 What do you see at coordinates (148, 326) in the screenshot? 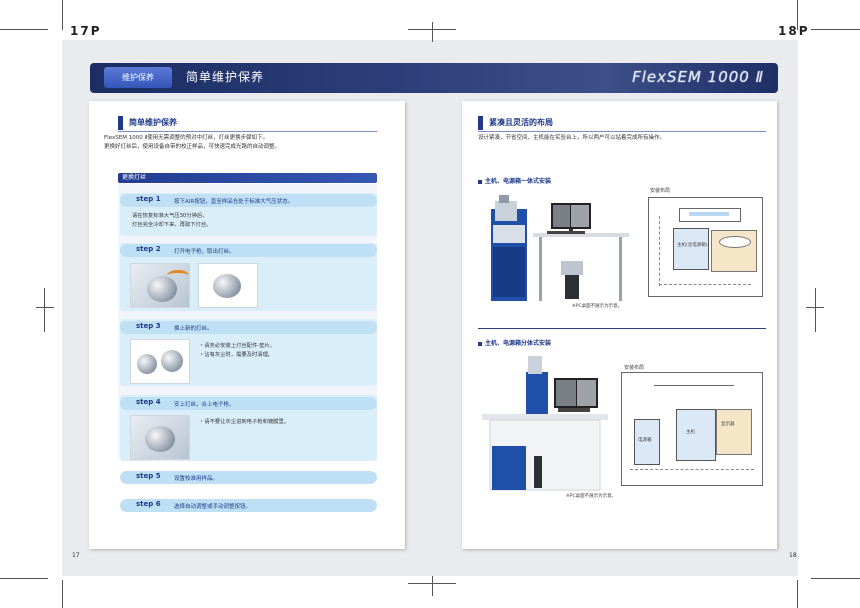
I see `step-3-label: step 3` at bounding box center [148, 326].